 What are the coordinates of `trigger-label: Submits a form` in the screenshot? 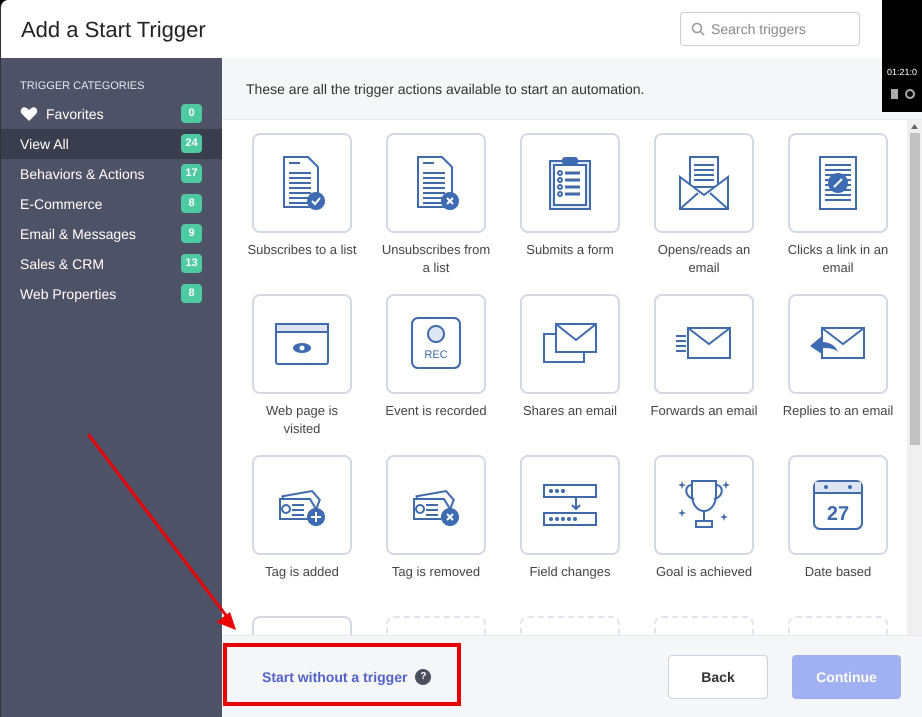 It's located at (570, 250).